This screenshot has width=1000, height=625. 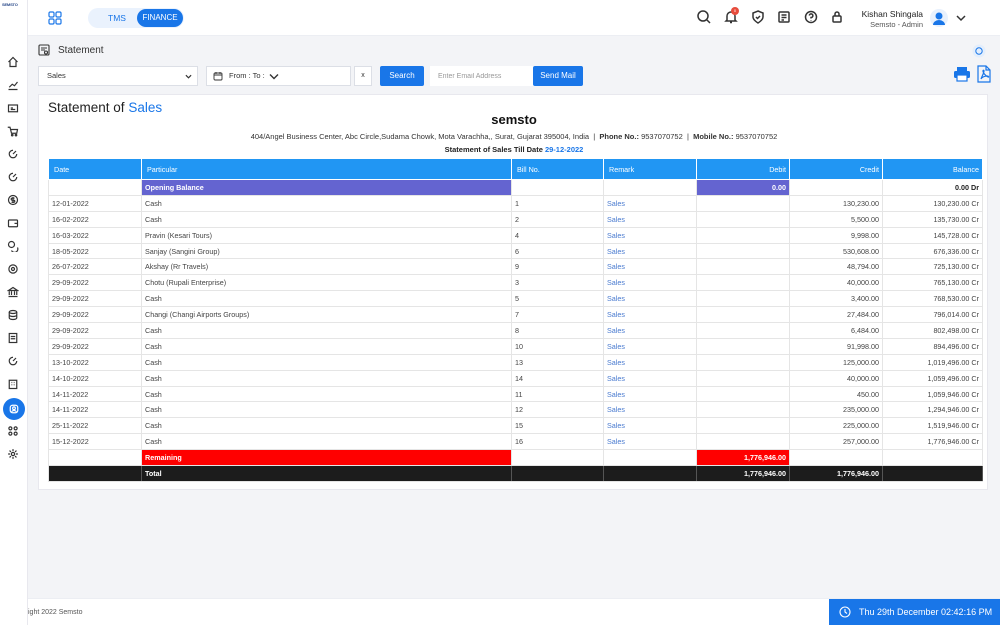 What do you see at coordinates (896, 24) in the screenshot?
I see `user-role: Semsto - Admin` at bounding box center [896, 24].